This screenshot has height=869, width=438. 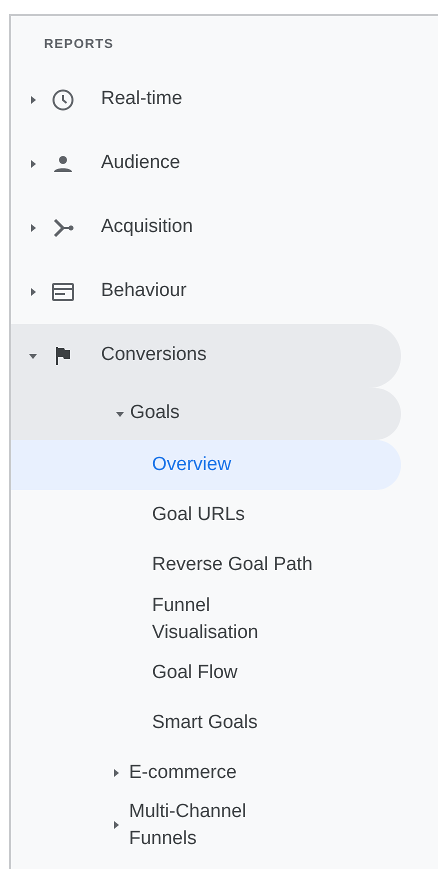 What do you see at coordinates (63, 100) in the screenshot?
I see `clock-icon` at bounding box center [63, 100].